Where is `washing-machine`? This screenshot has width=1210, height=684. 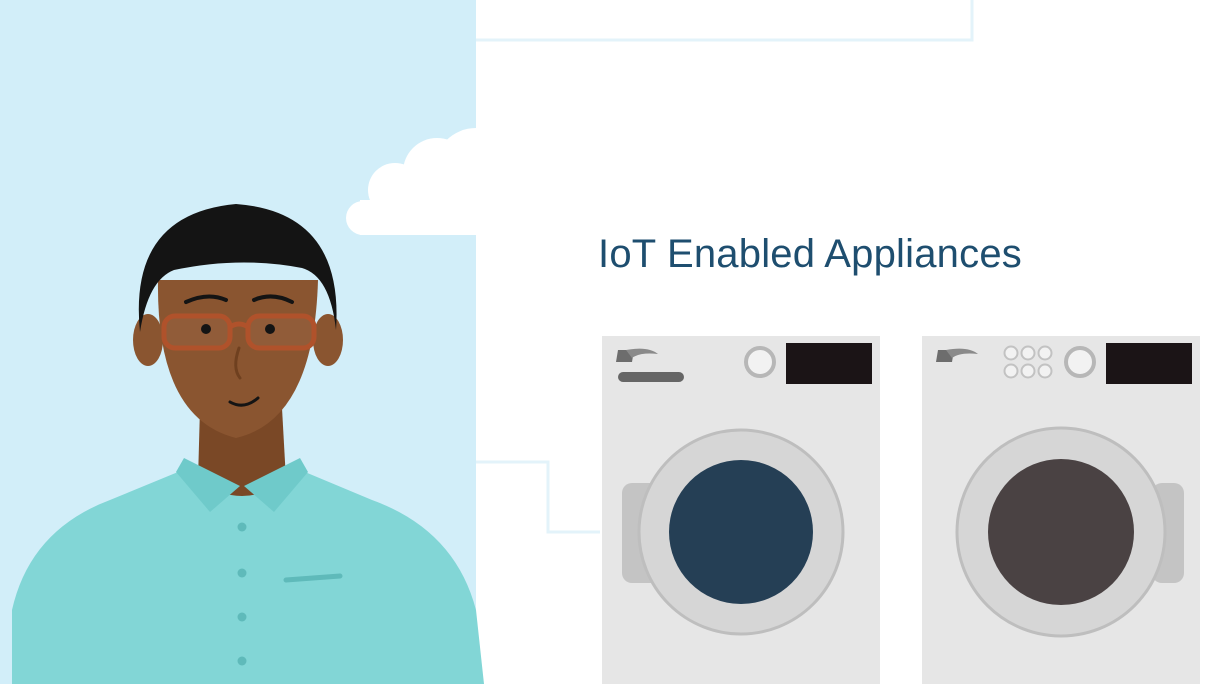 washing-machine is located at coordinates (741, 510).